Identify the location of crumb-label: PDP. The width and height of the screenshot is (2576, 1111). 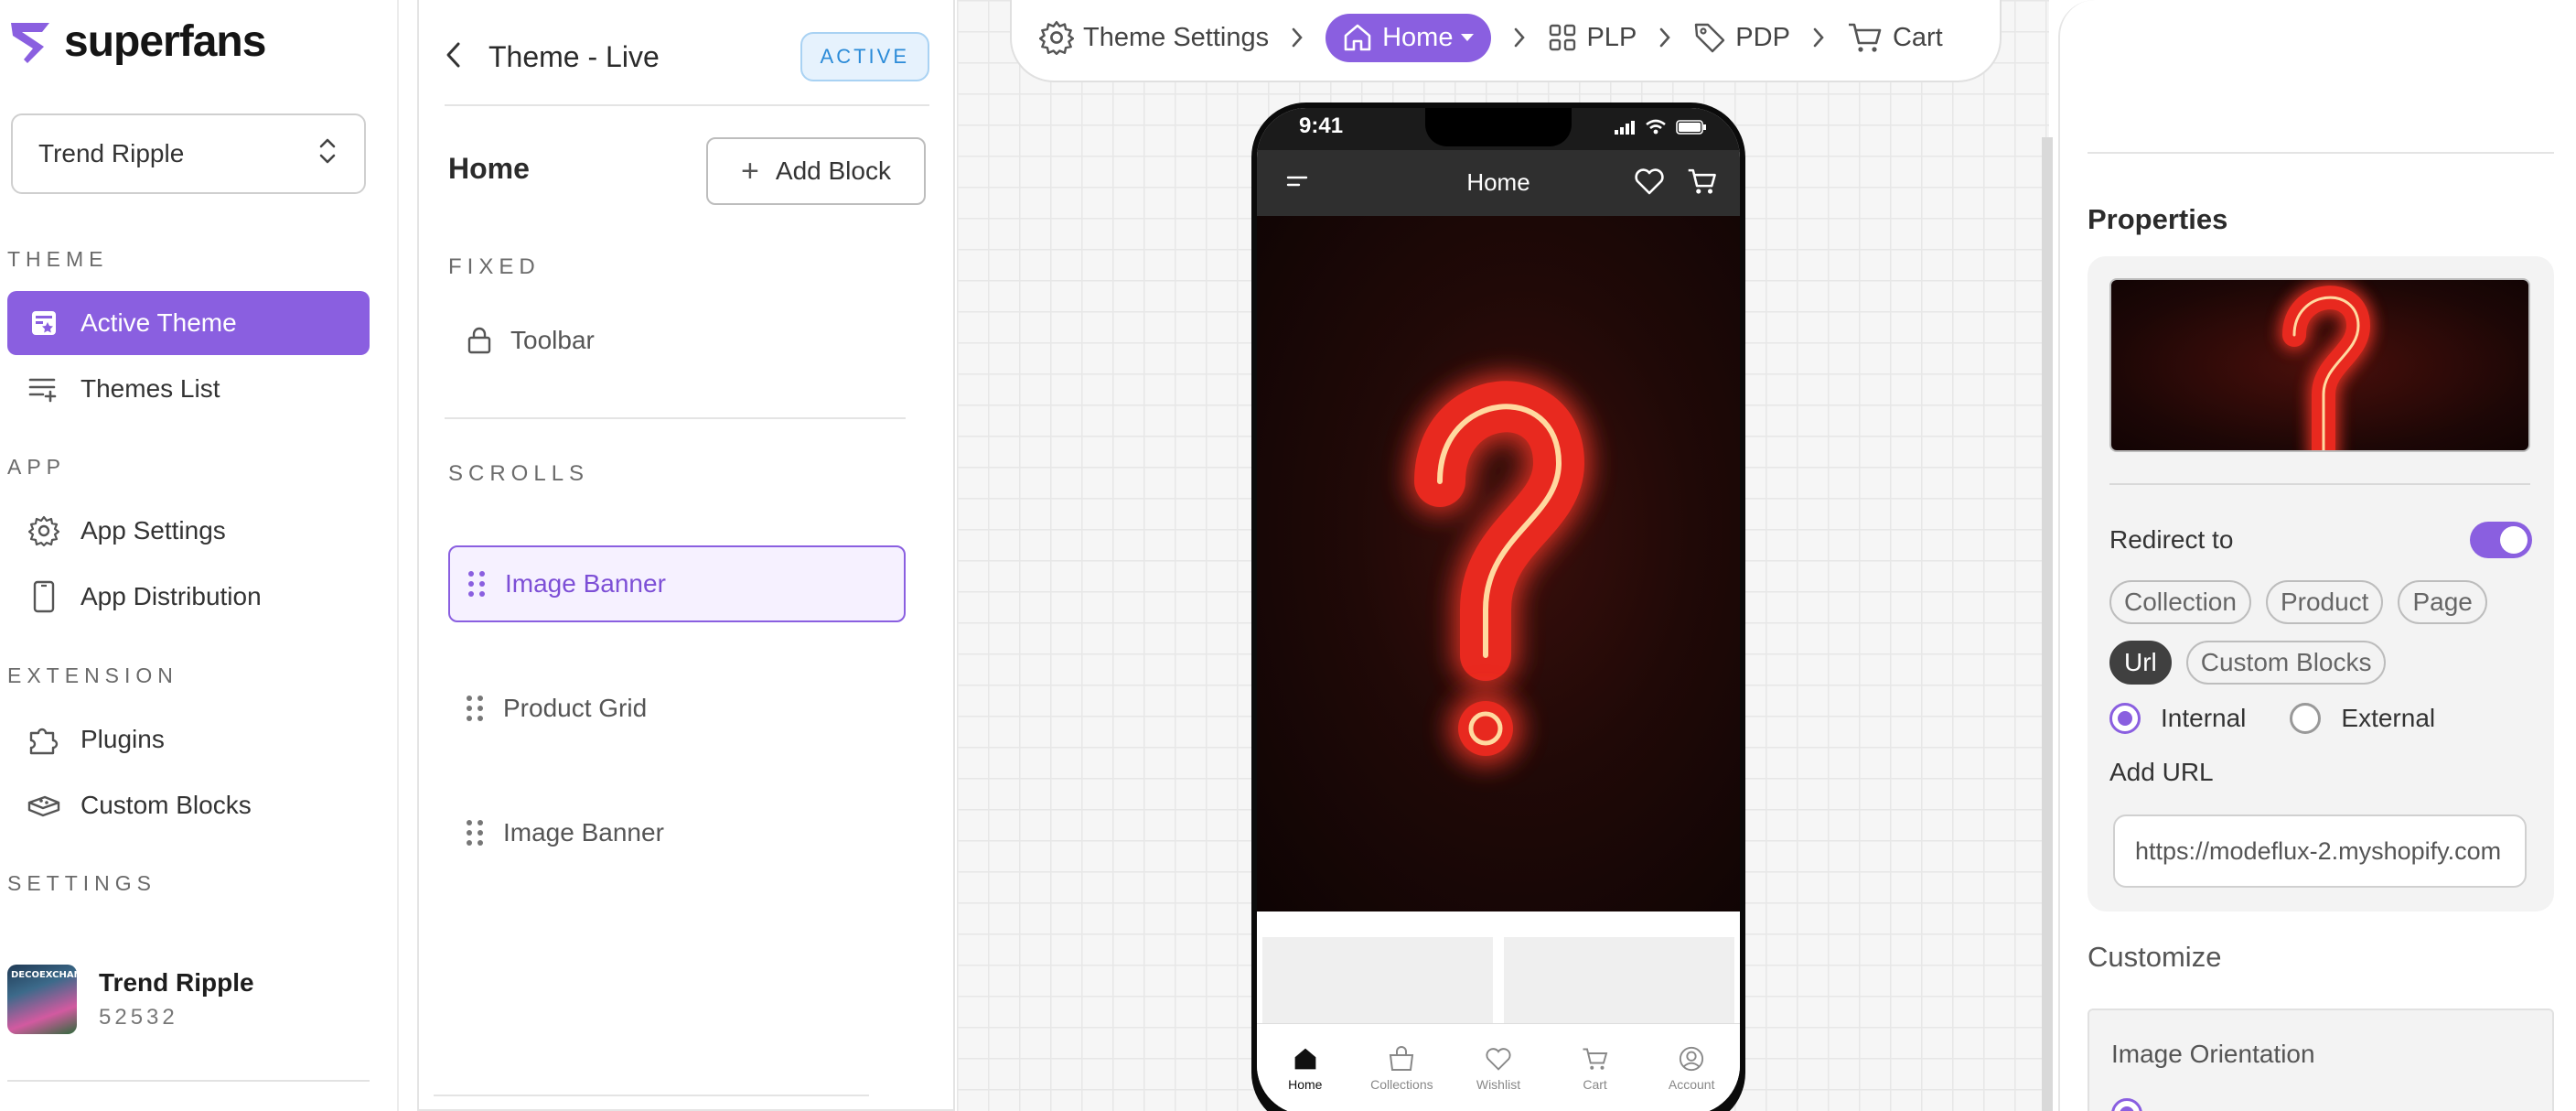
(1763, 37).